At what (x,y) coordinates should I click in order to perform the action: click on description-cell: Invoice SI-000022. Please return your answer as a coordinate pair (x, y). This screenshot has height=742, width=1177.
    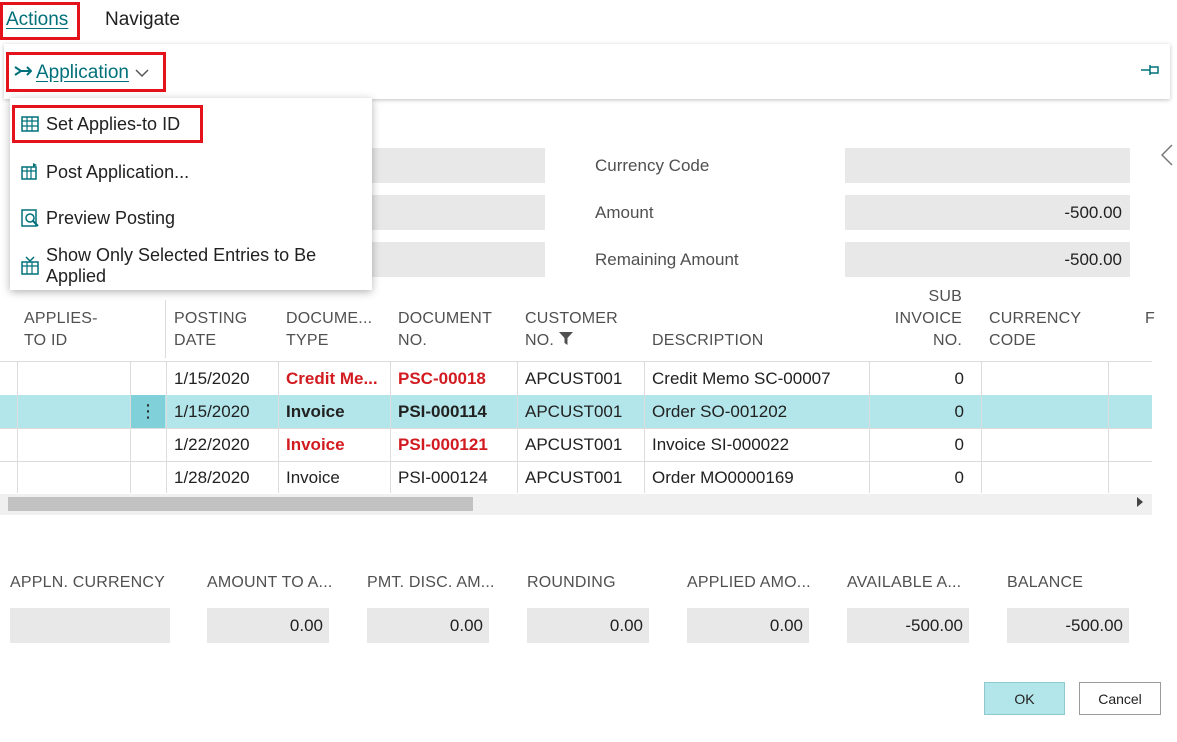
    Looking at the image, I should click on (721, 444).